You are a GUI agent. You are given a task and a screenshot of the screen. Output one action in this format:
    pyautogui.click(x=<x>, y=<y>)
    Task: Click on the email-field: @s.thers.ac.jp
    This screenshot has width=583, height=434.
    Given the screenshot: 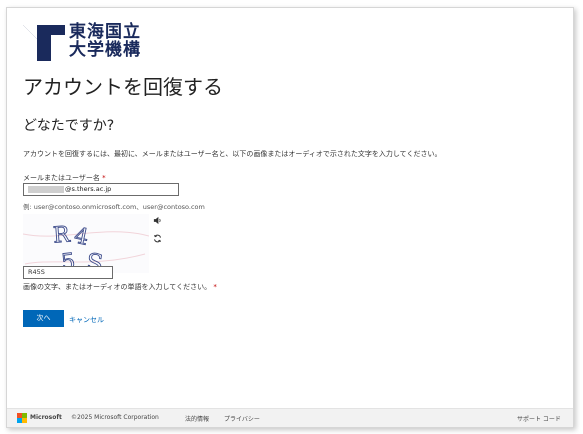 What is the action you would take?
    pyautogui.click(x=101, y=189)
    